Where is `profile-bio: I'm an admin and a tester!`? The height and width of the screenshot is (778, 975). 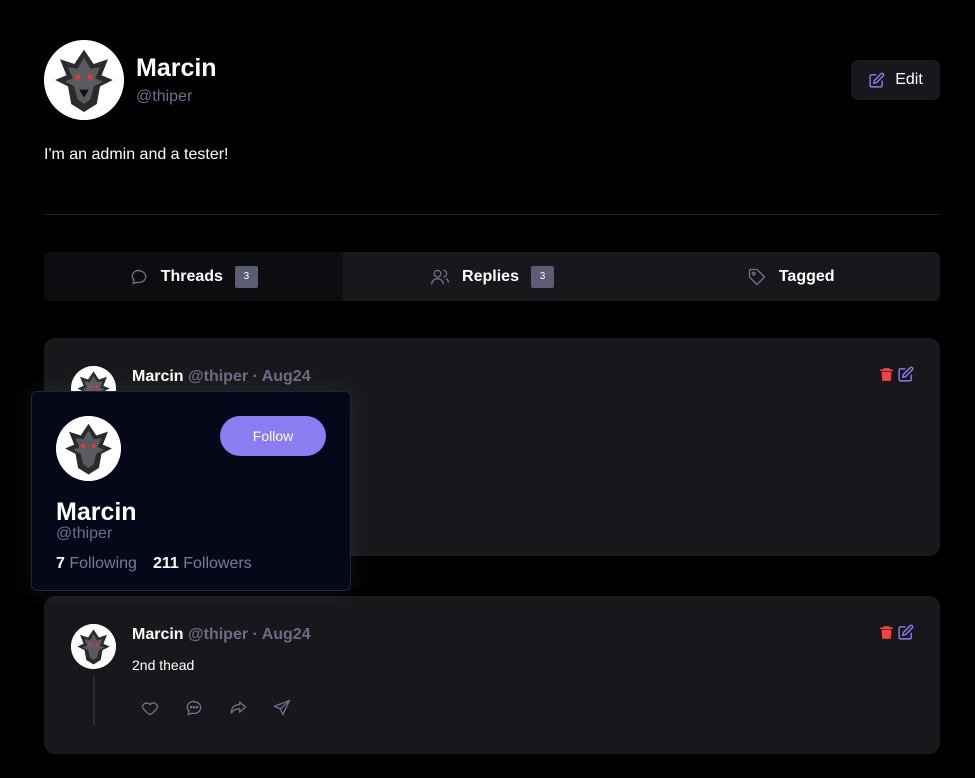
profile-bio: I'm an admin and a tester! is located at coordinates (136, 154).